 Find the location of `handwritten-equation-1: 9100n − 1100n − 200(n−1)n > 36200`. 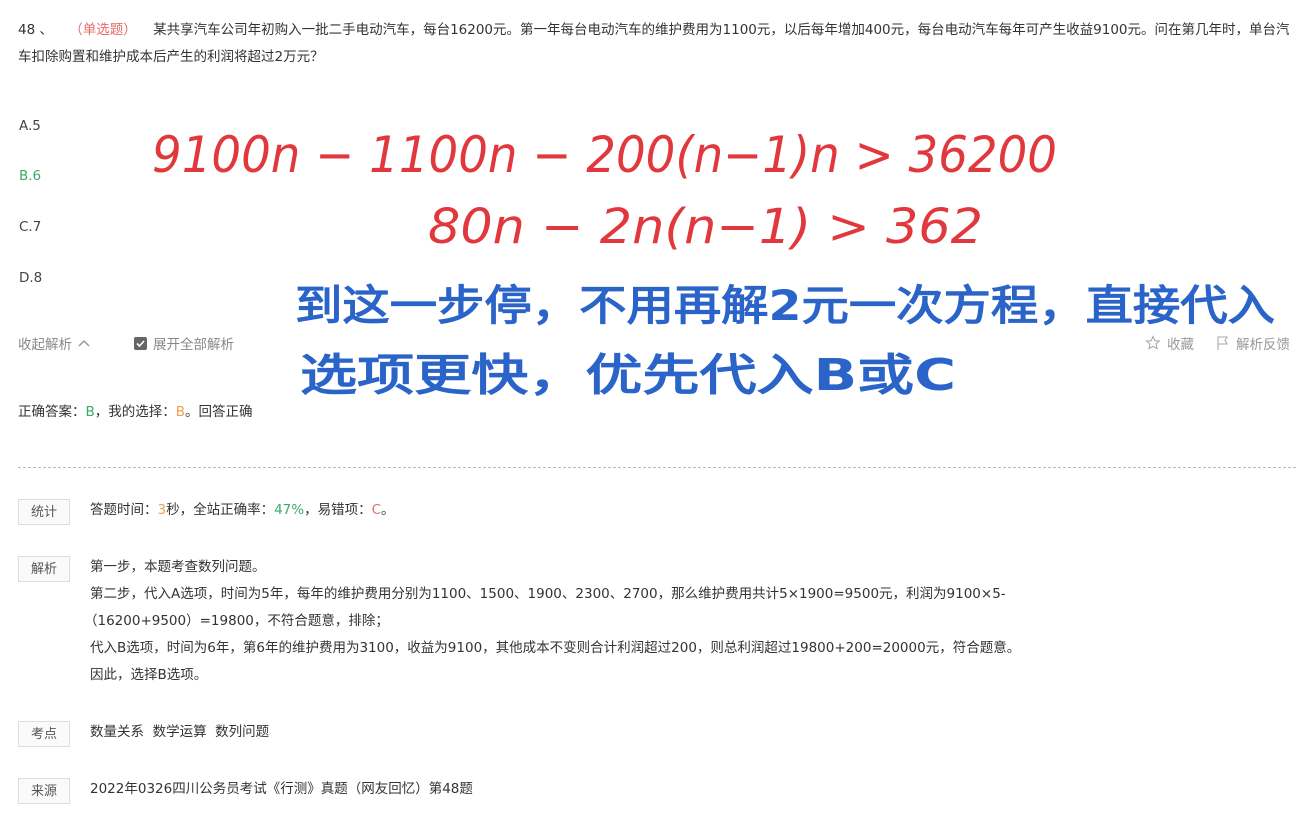

handwritten-equation-1: 9100n − 1100n − 200(n−1)n > 36200 is located at coordinates (604, 155).